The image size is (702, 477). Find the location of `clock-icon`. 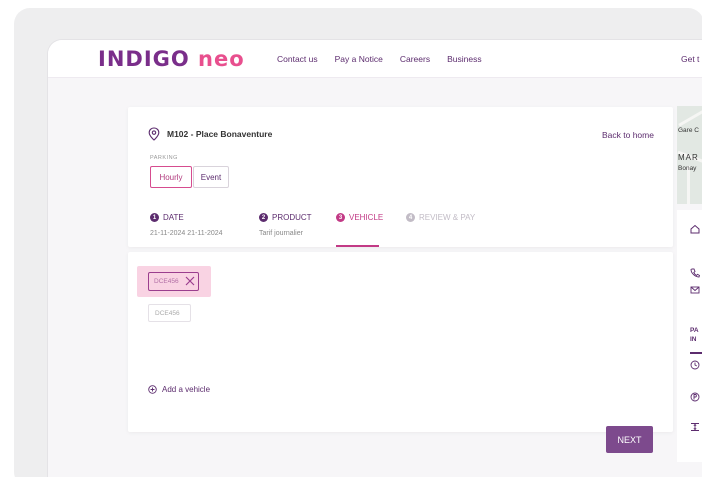

clock-icon is located at coordinates (695, 365).